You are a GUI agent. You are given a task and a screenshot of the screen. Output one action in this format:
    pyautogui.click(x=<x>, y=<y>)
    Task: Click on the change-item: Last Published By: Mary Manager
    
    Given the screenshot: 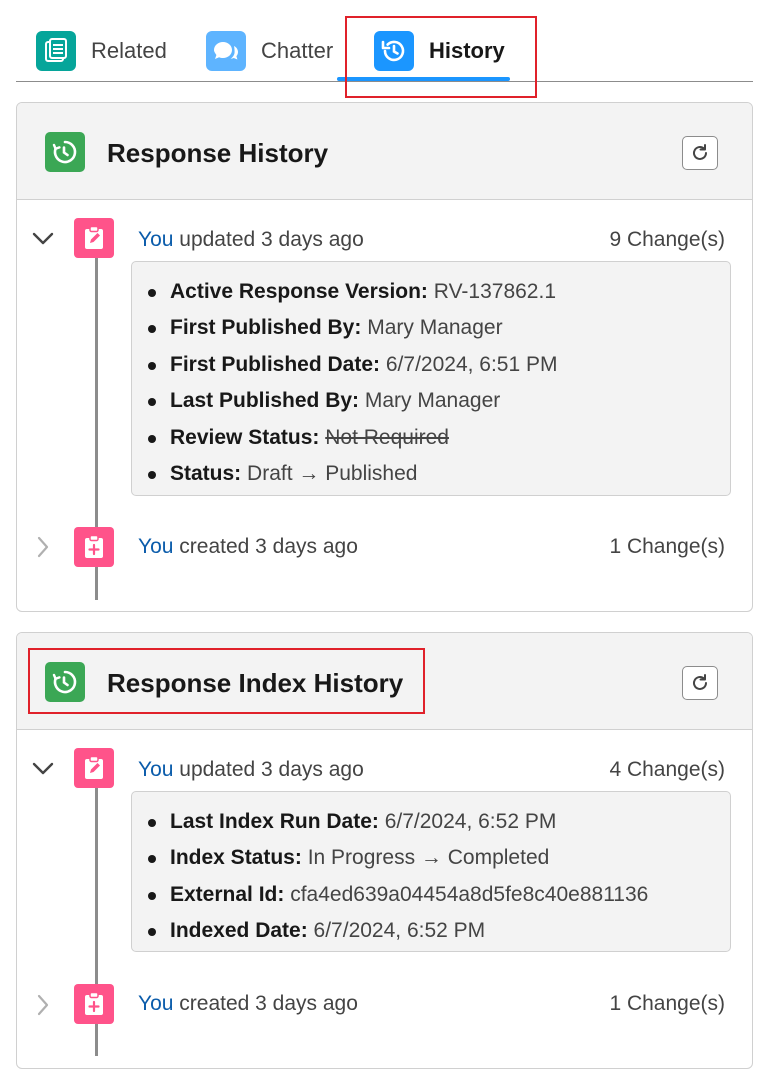 What is the action you would take?
    pyautogui.click(x=438, y=401)
    